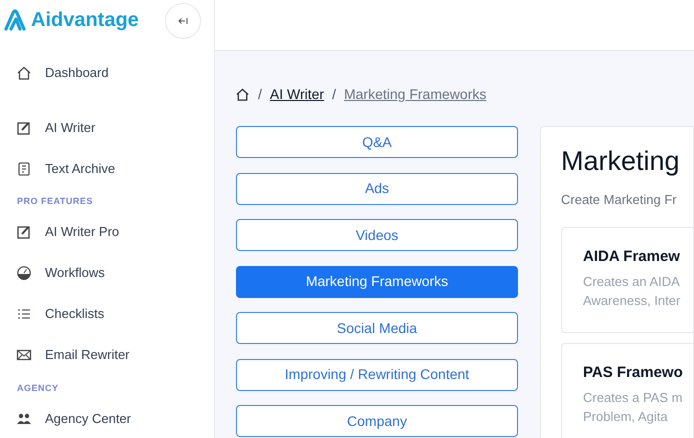  I want to click on category-button: Marketing Frameworks, so click(377, 282).